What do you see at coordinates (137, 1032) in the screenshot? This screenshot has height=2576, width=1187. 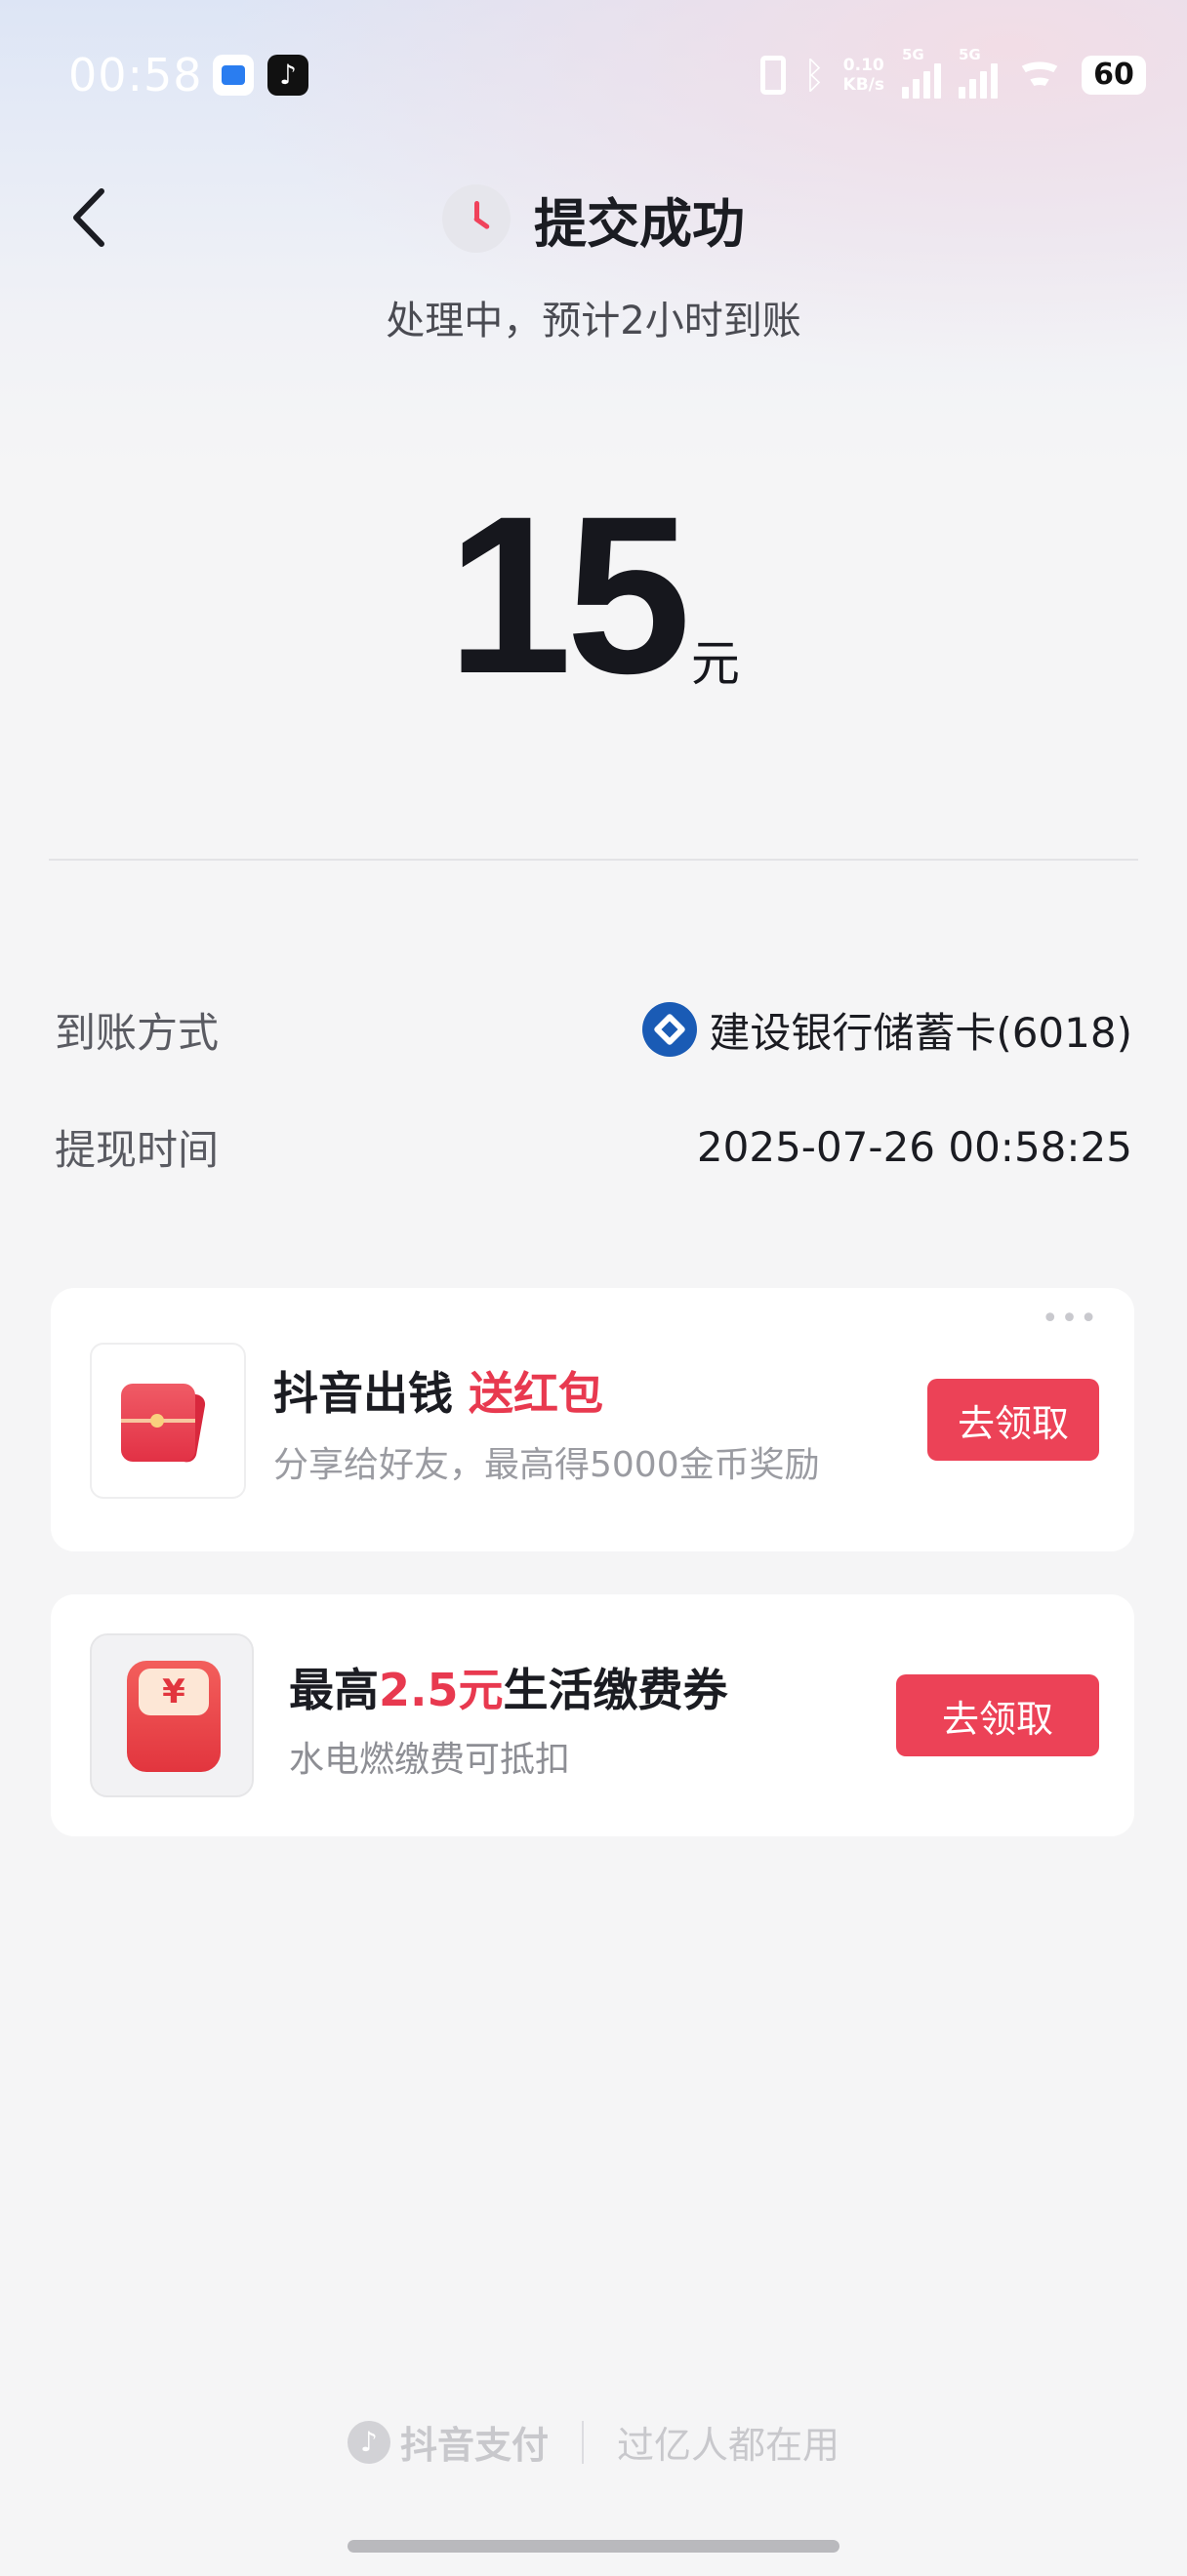 I see `detail-label: 到账方式` at bounding box center [137, 1032].